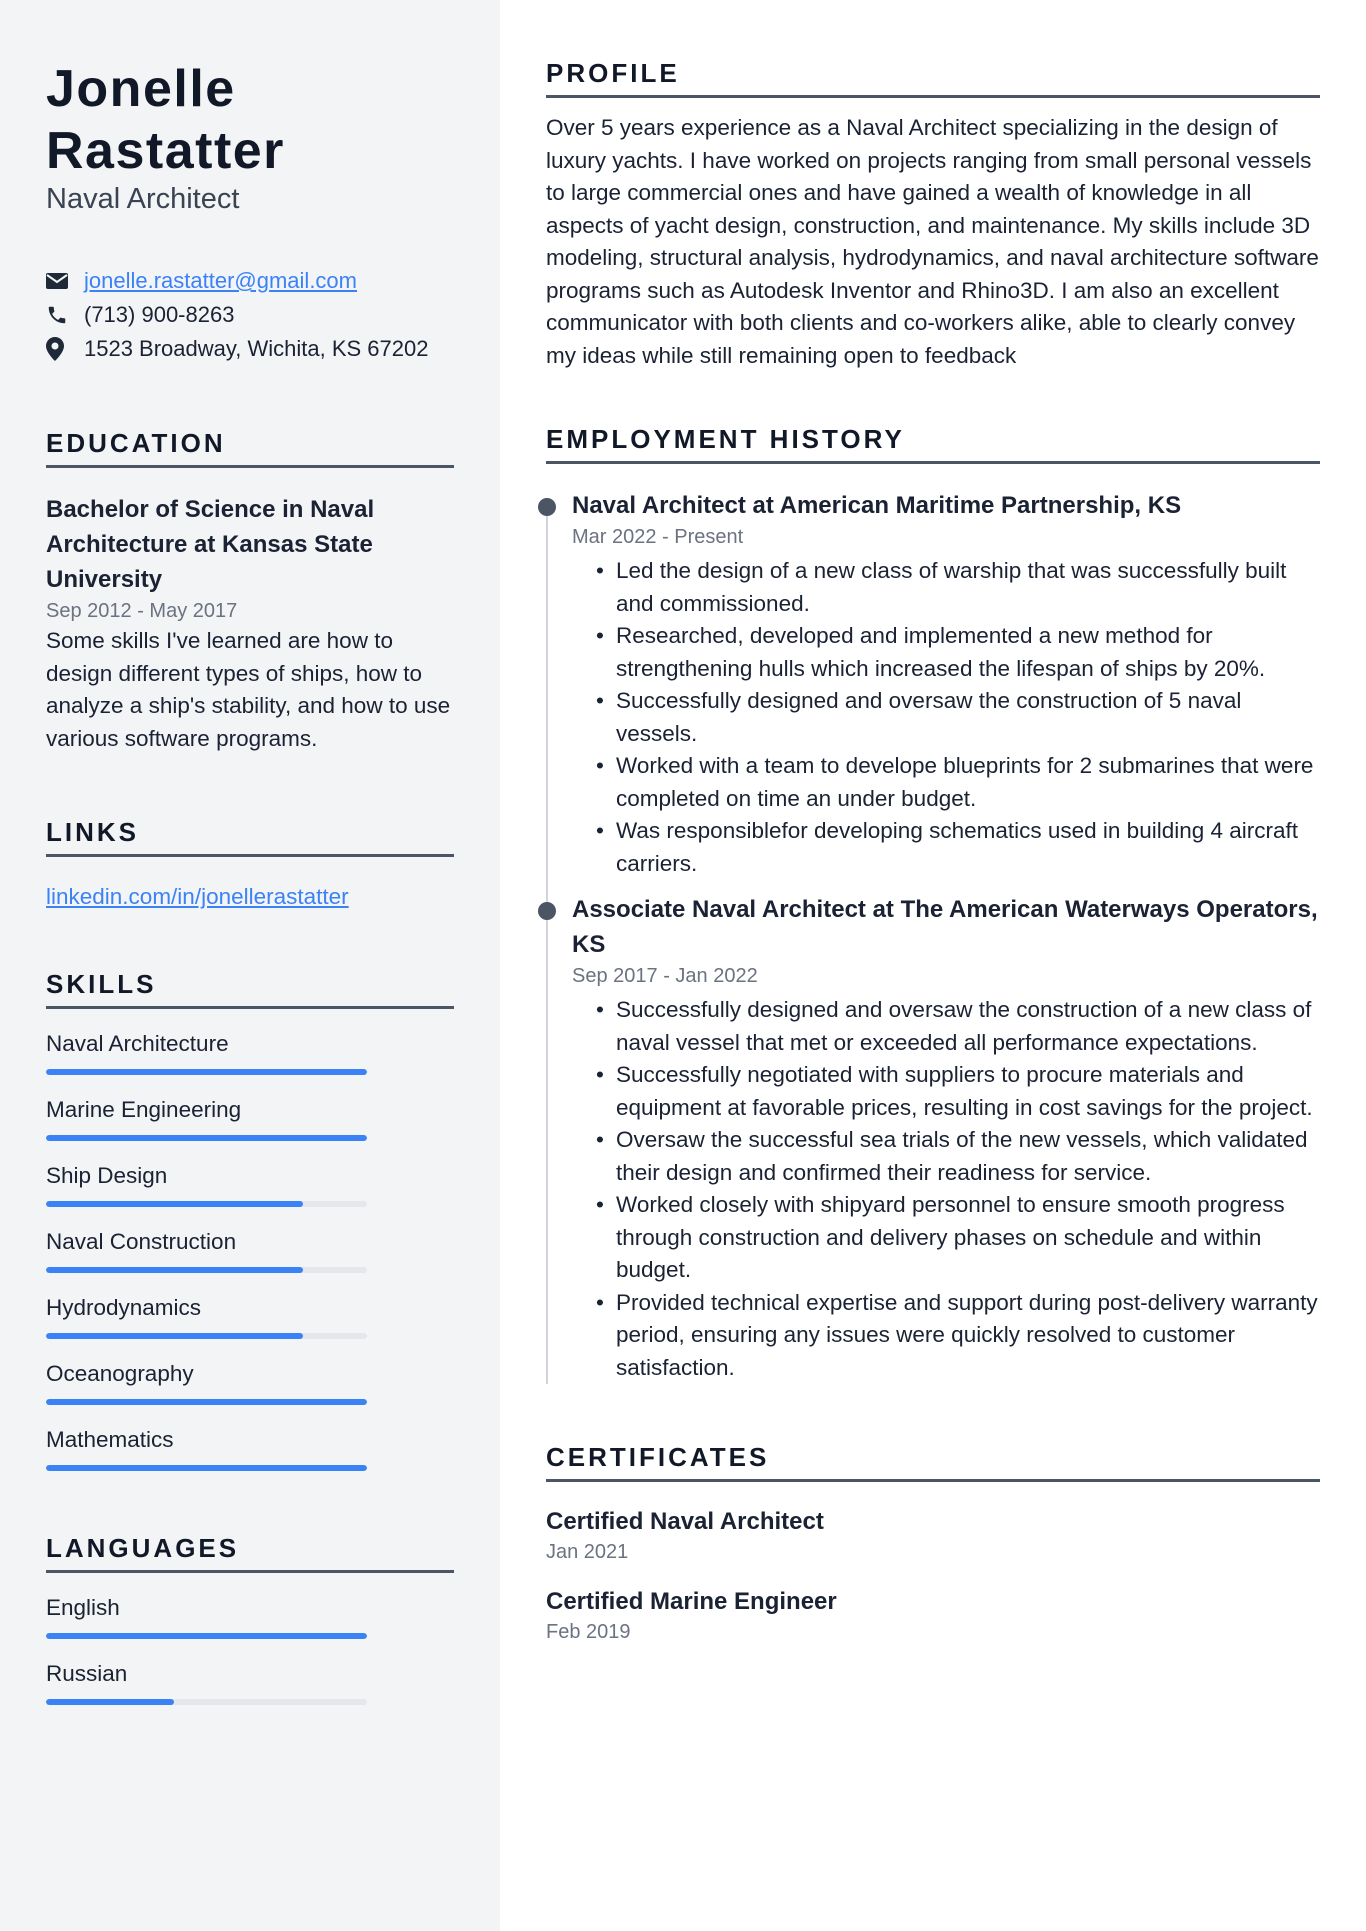 This screenshot has height=1931, width=1366. What do you see at coordinates (587, 1552) in the screenshot?
I see `certificate-date: Jan 2021` at bounding box center [587, 1552].